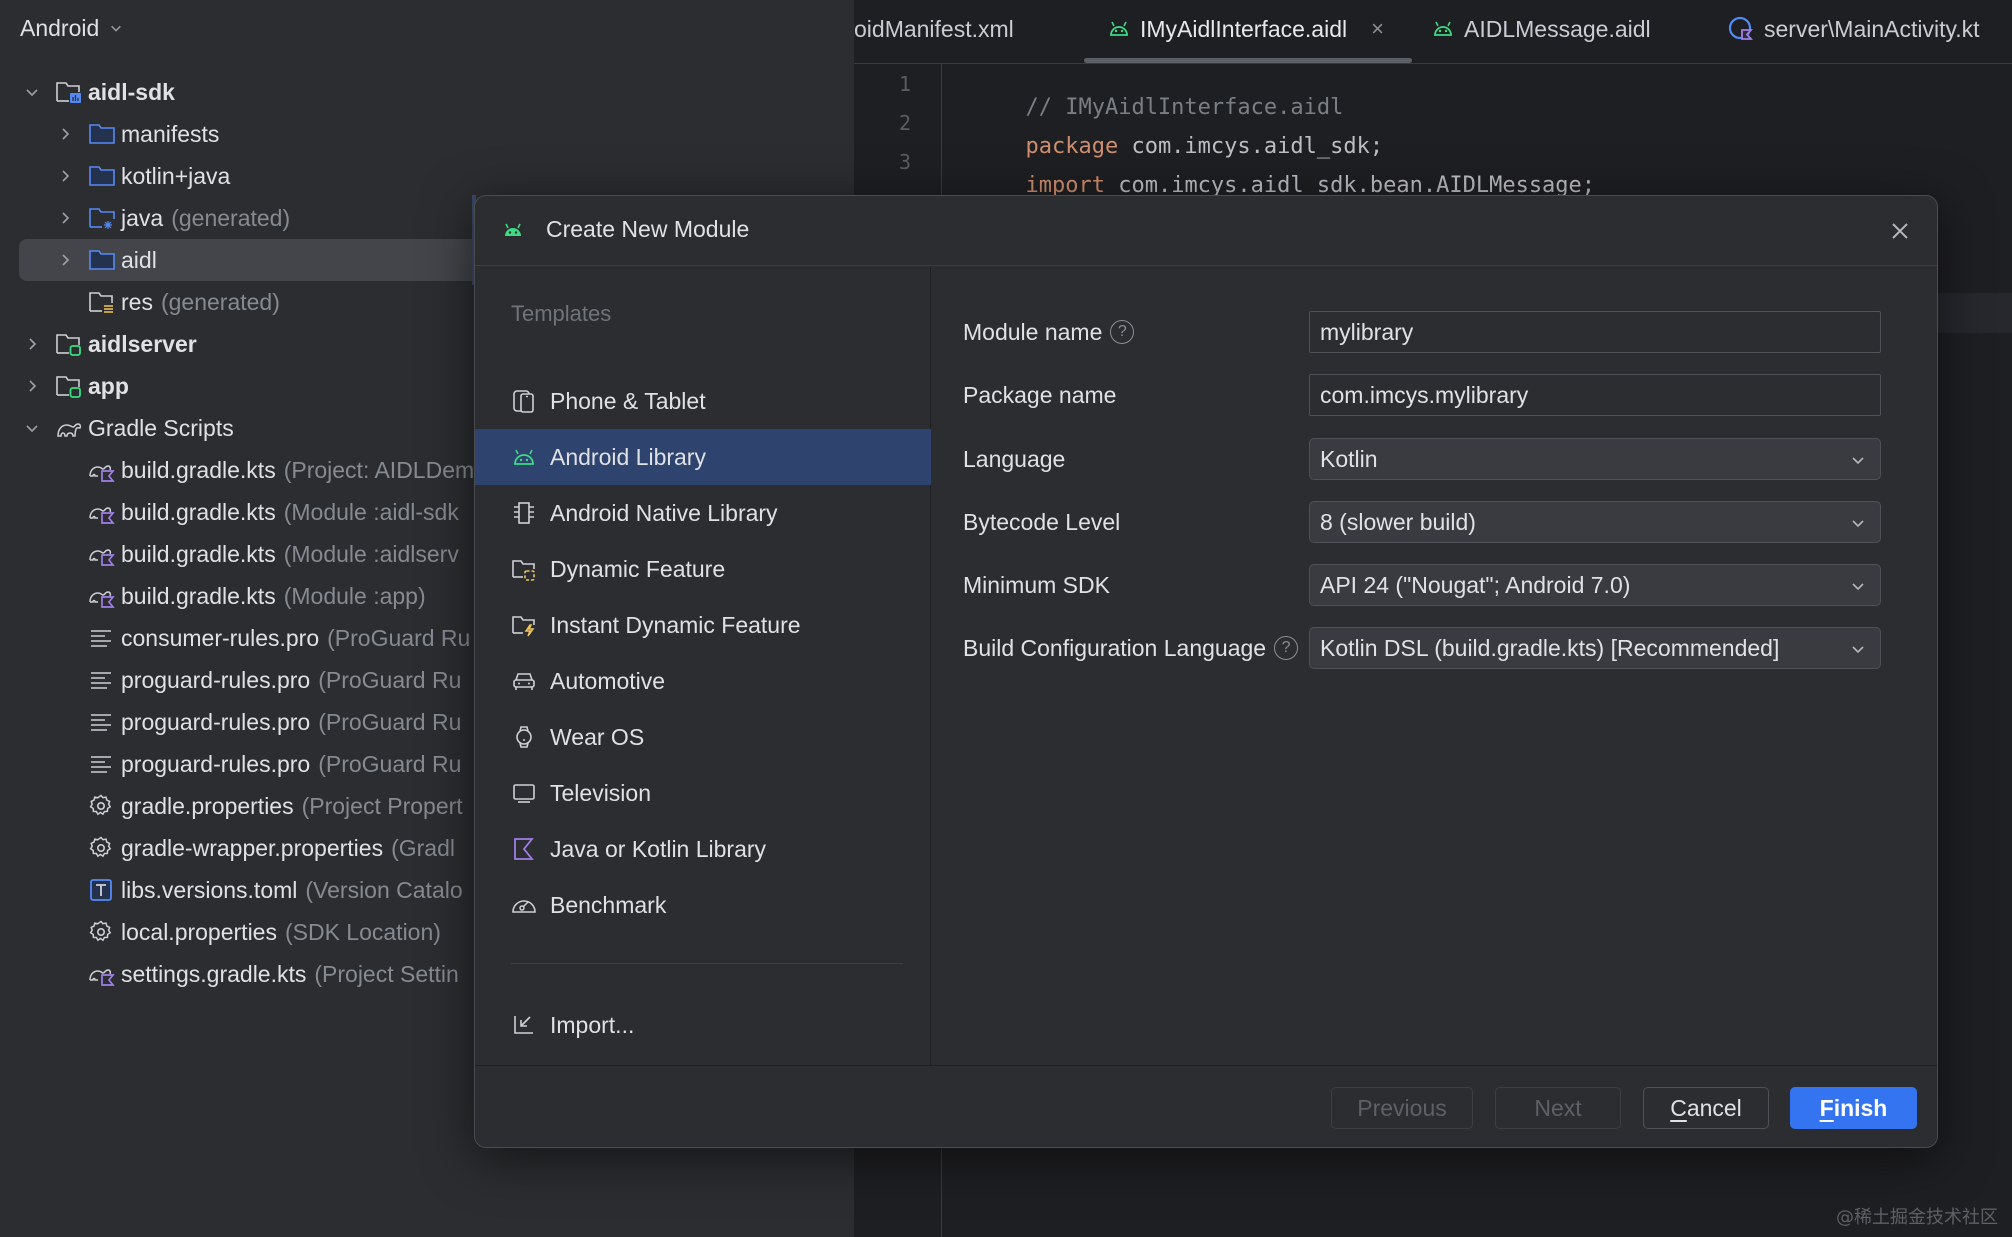 This screenshot has height=1237, width=2012. Describe the element at coordinates (290, 512) in the screenshot. I see `tree-item-label: build.gradle.kts (Module :aidl-sdk` at that location.